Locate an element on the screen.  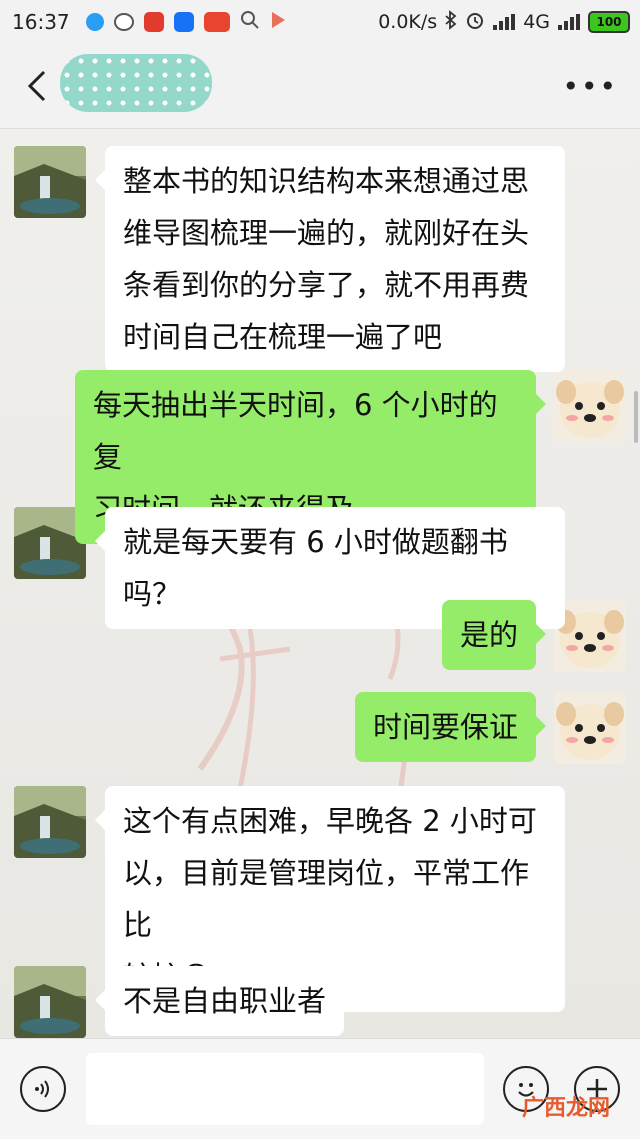
network-type: 4G is located at coordinates (536, 22).